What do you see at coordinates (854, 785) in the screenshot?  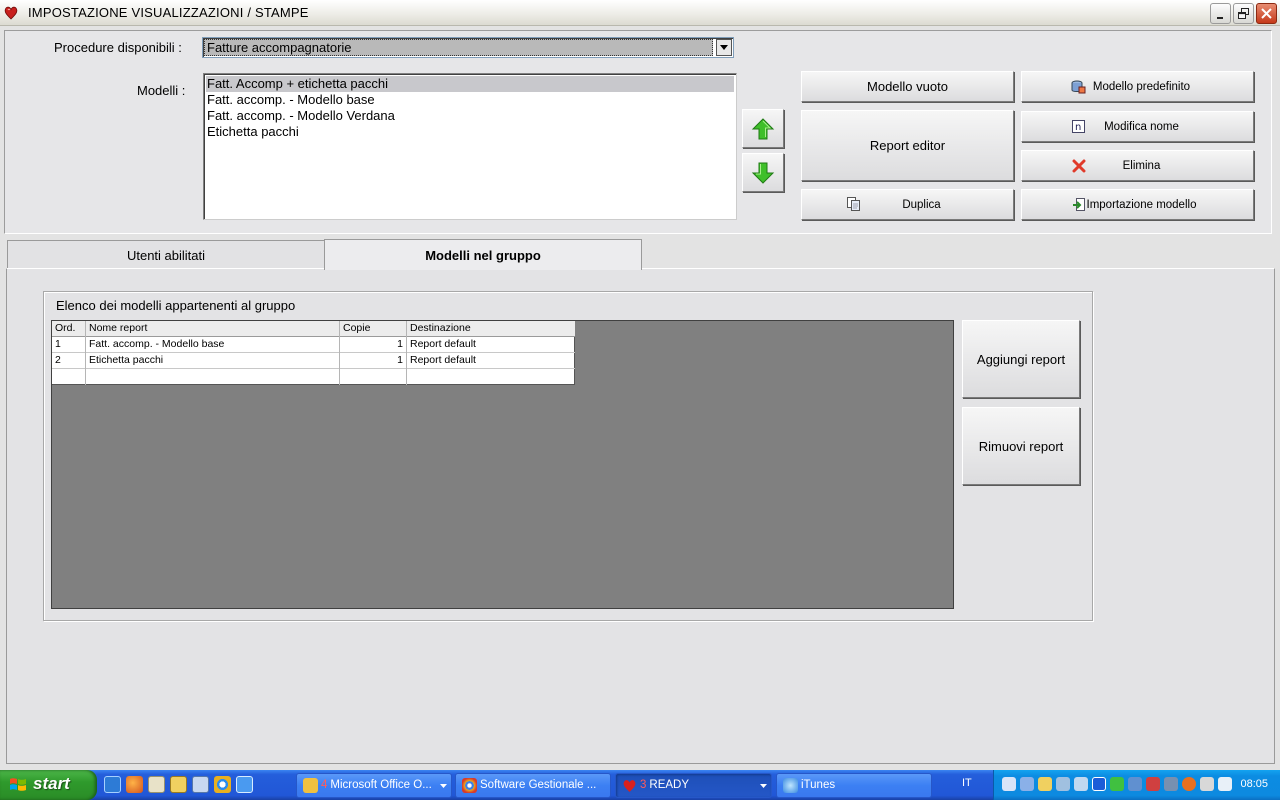 I see `taskbar-task-itunes: iTunes` at bounding box center [854, 785].